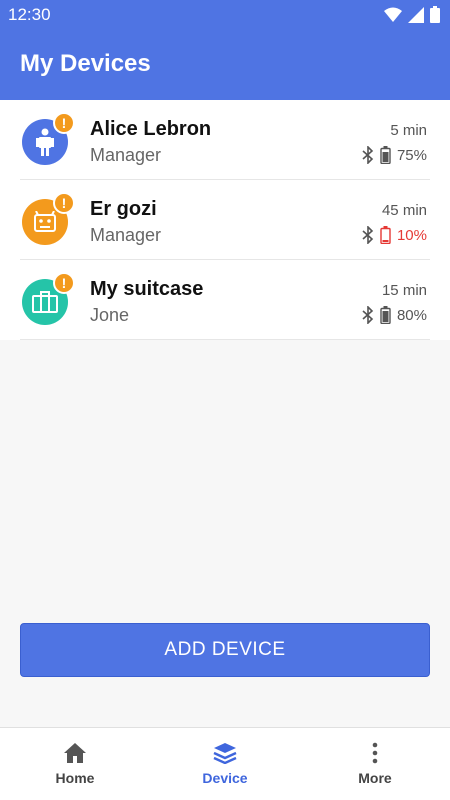 Image resolution: width=450 pixels, height=800 pixels. What do you see at coordinates (385, 235) in the screenshot?
I see `battery-low-icon` at bounding box center [385, 235].